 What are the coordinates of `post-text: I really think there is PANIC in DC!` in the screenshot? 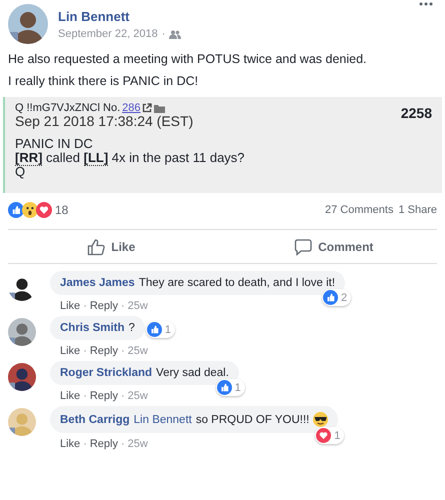 It's located at (104, 81).